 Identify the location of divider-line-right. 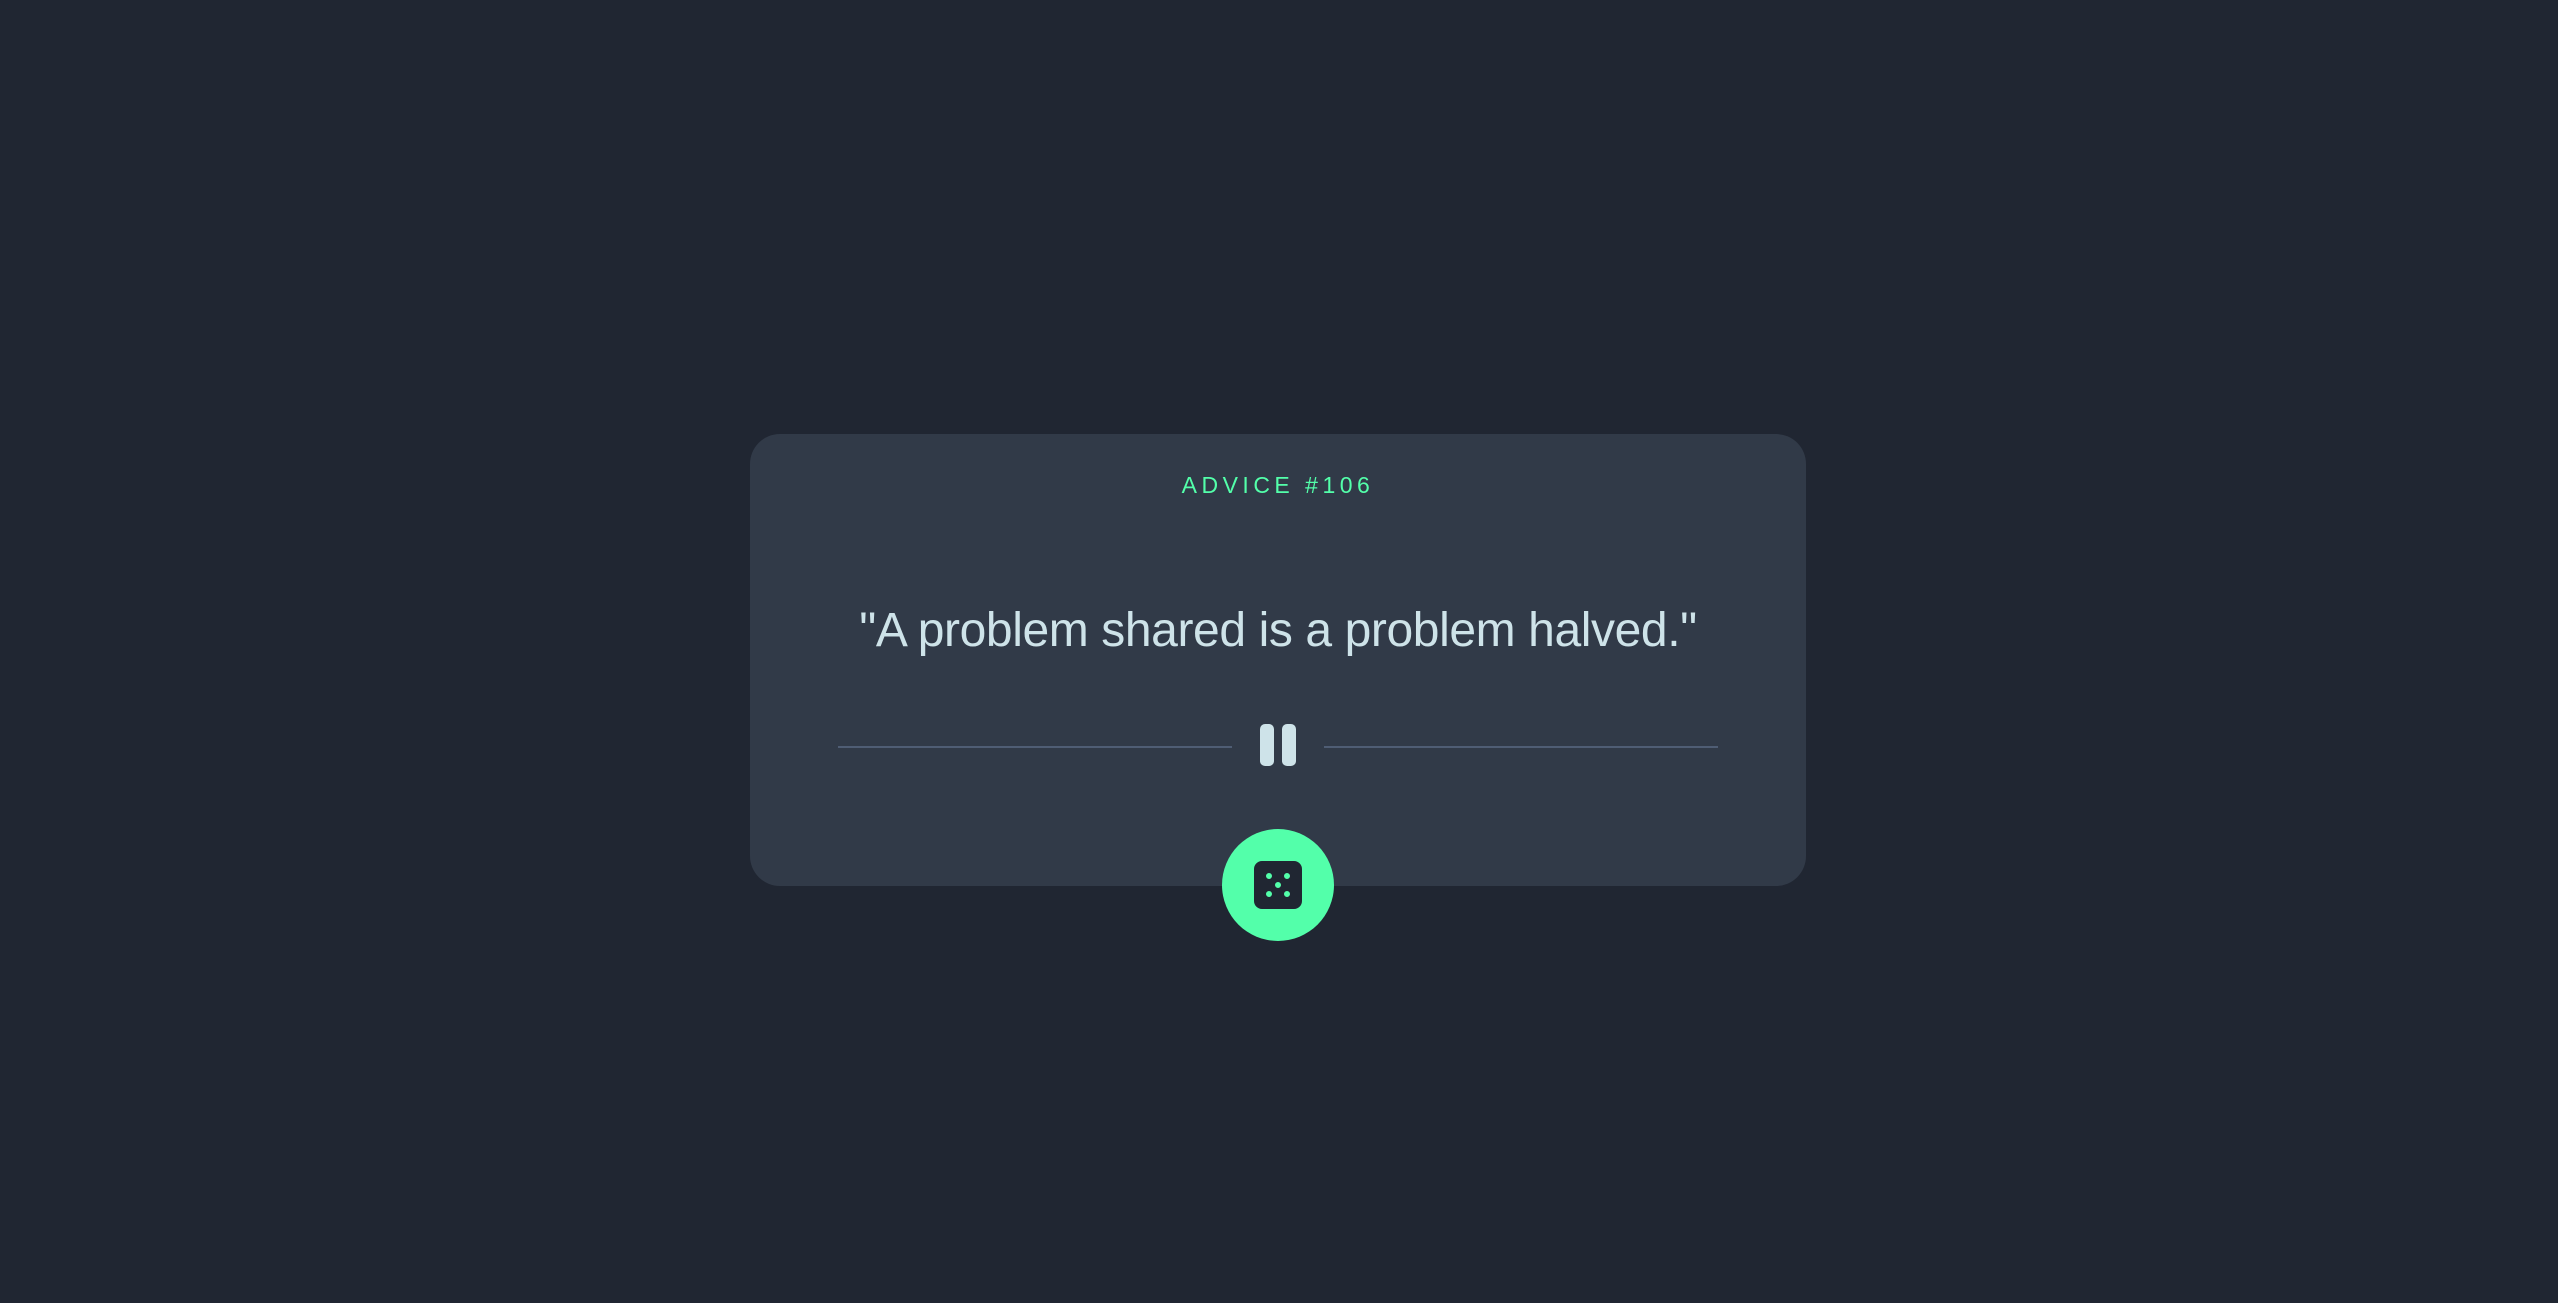
(1521, 747).